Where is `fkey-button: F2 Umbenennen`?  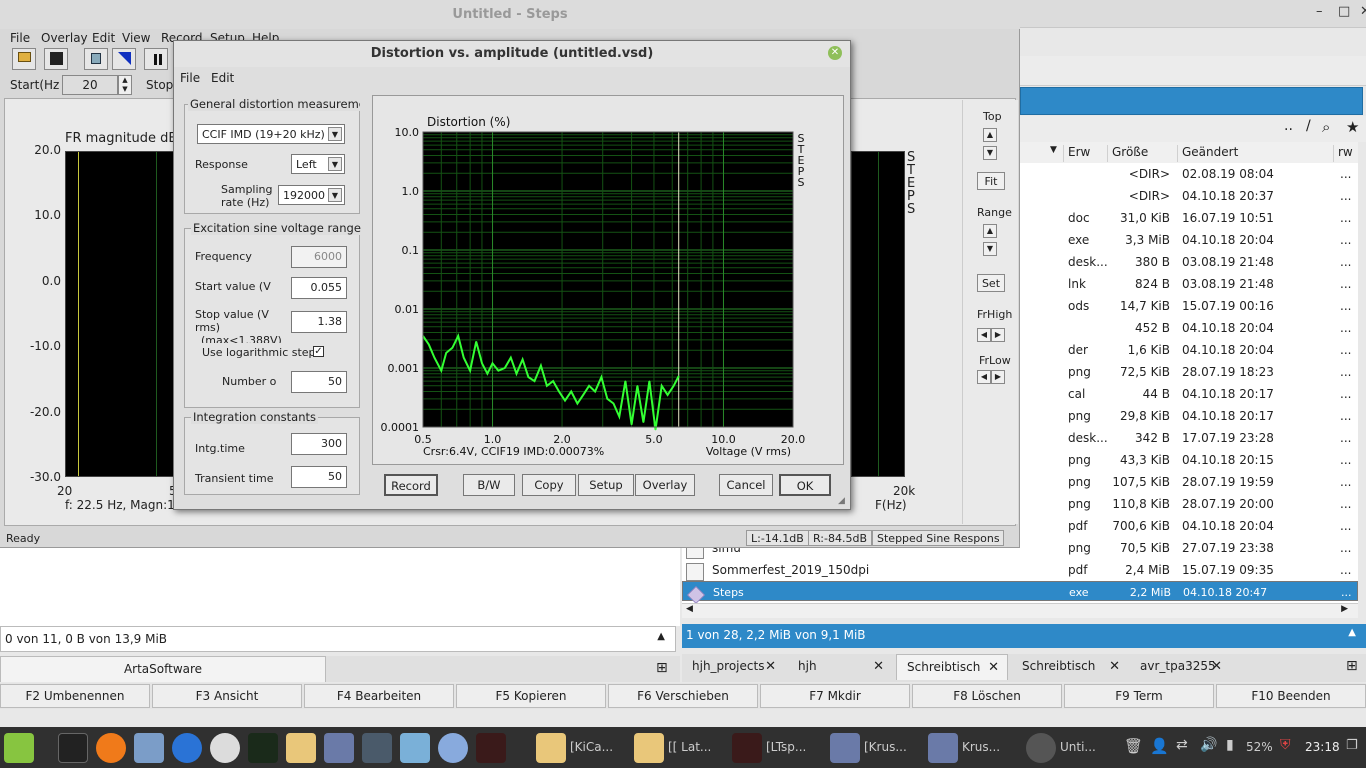
fkey-button: F2 Umbenennen is located at coordinates (75, 696).